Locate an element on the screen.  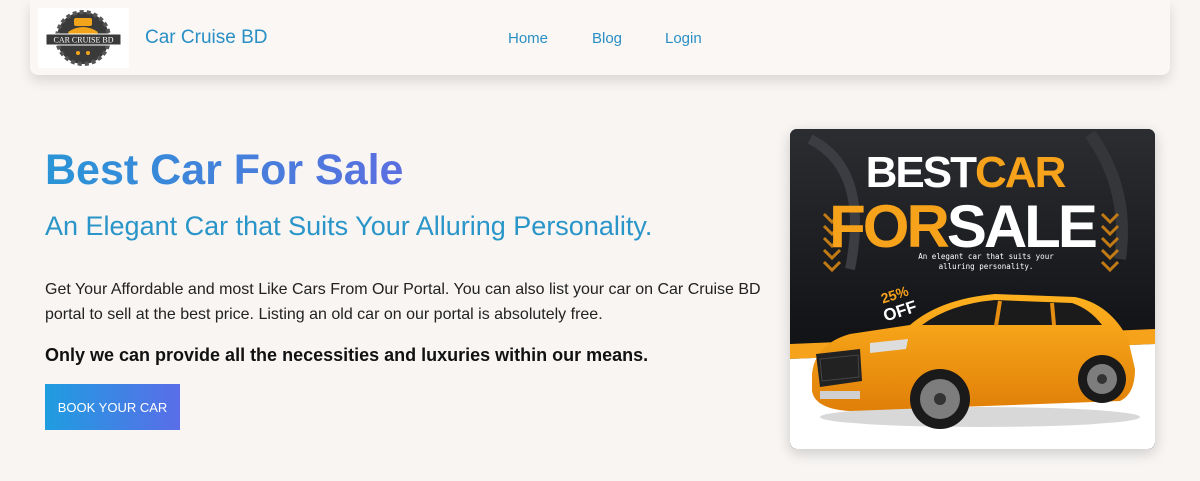
promo-car-text: CAR is located at coordinates (1020, 172).